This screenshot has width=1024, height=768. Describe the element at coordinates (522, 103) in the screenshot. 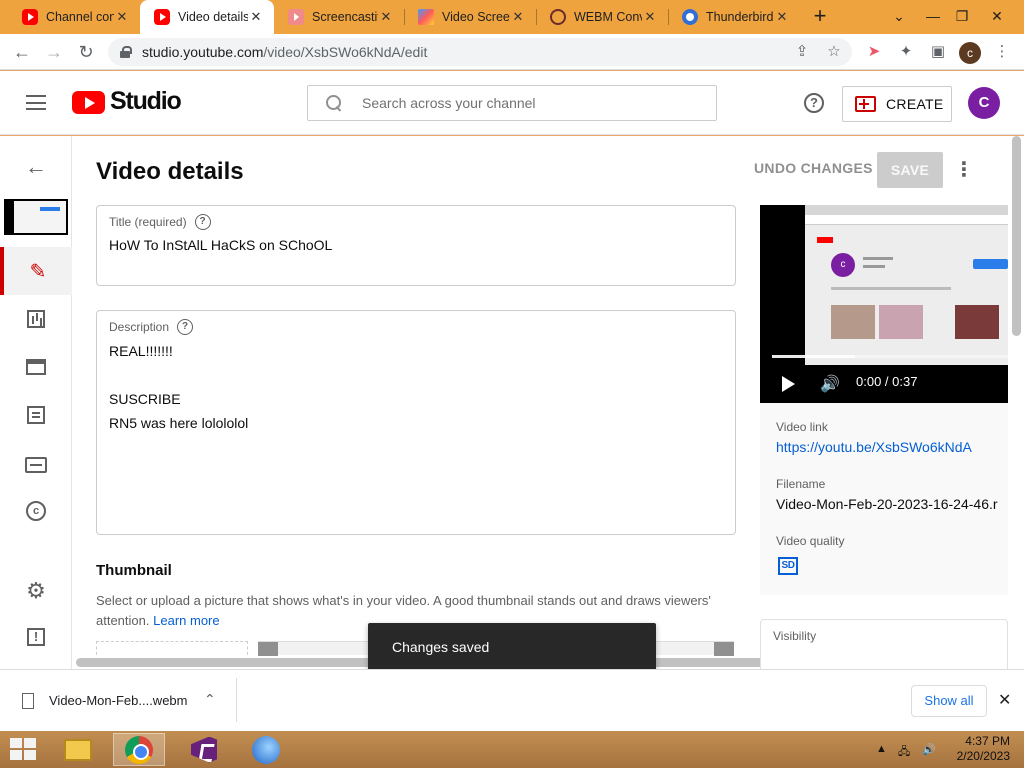

I see `search-input` at that location.